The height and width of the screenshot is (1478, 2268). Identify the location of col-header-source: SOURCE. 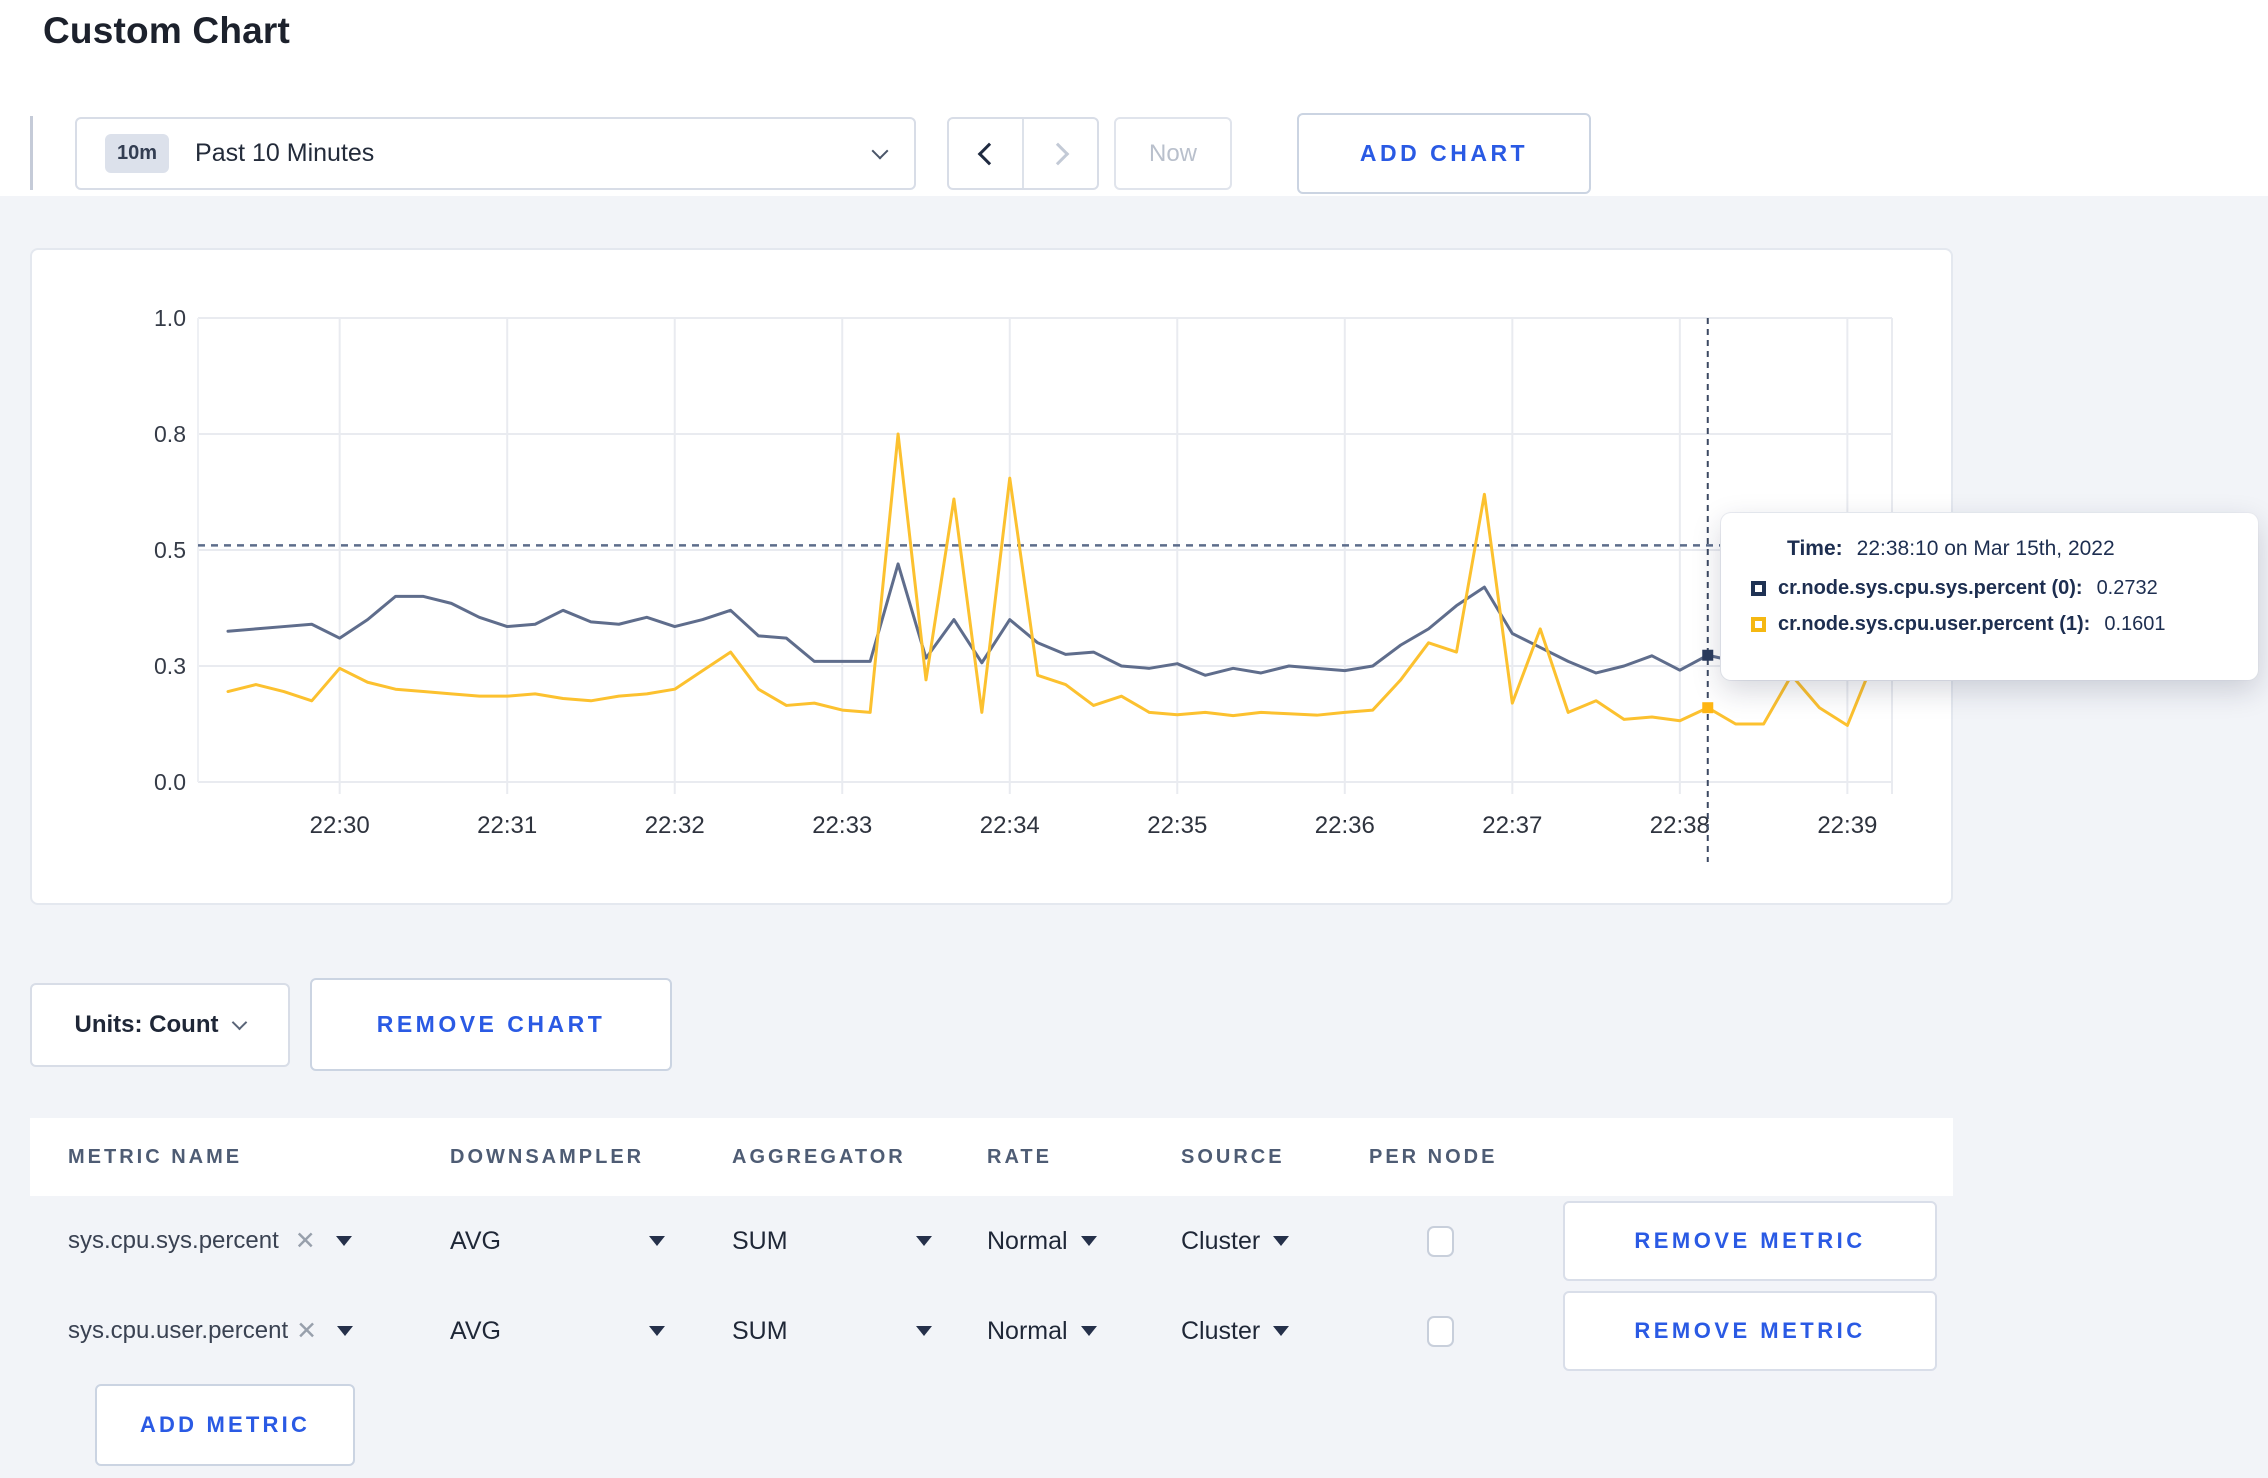
(1233, 1156).